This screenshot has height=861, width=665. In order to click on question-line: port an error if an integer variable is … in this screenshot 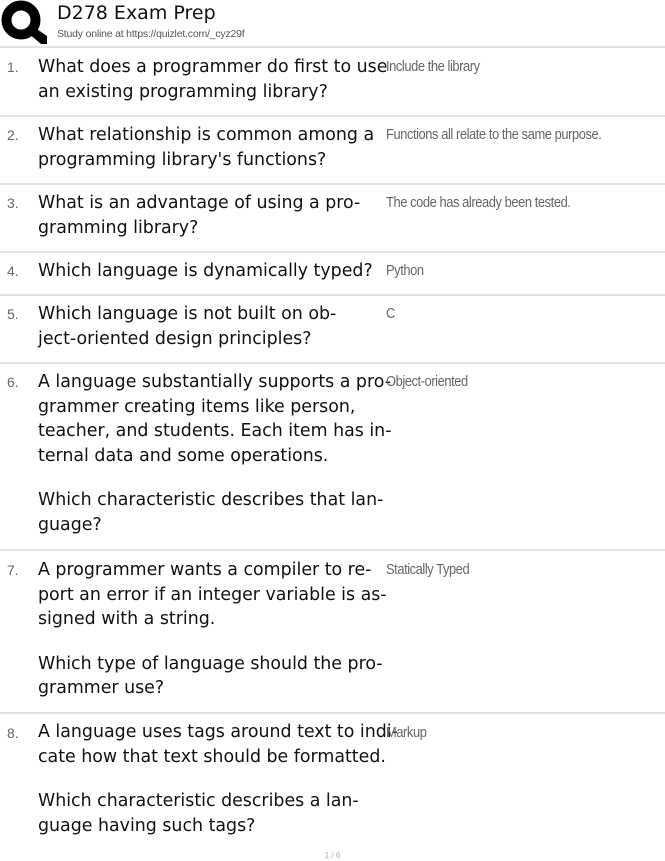, I will do `click(212, 594)`.